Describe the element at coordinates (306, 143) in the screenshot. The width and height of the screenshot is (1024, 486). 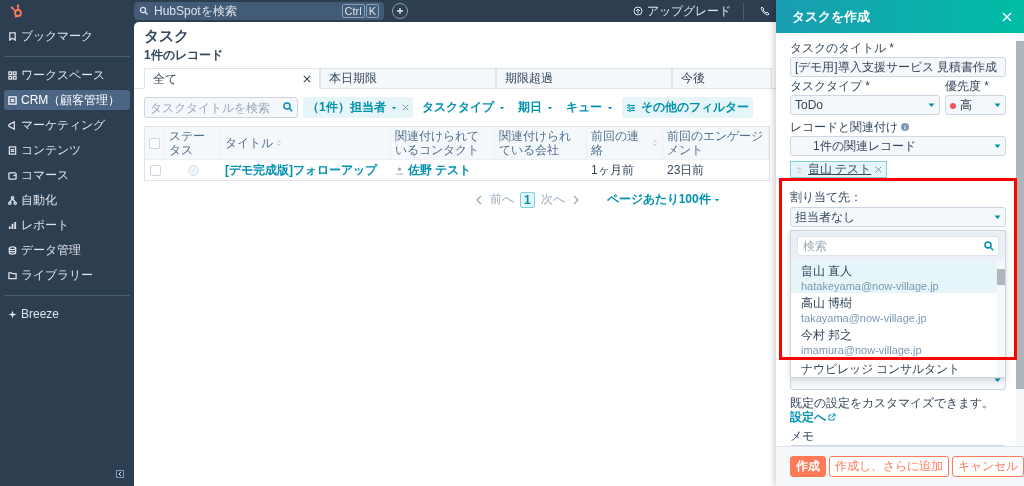
I see `column-header: タイトル` at that location.